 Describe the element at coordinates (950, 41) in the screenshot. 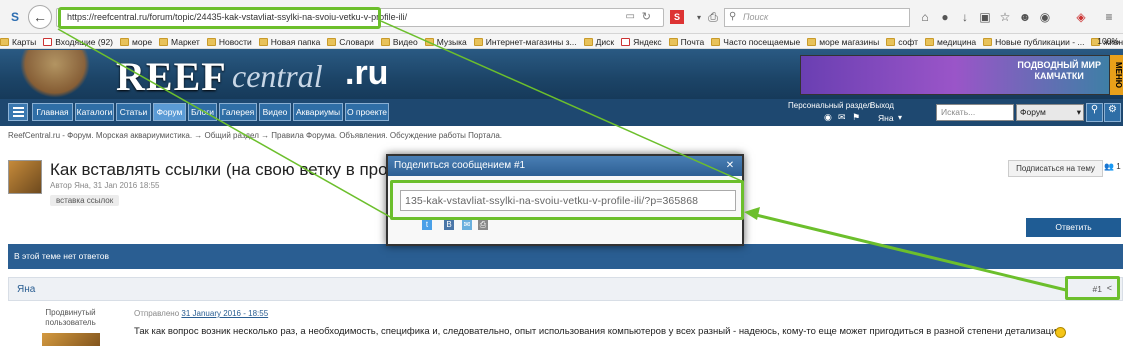

I see `bookmark-item: медицина` at that location.